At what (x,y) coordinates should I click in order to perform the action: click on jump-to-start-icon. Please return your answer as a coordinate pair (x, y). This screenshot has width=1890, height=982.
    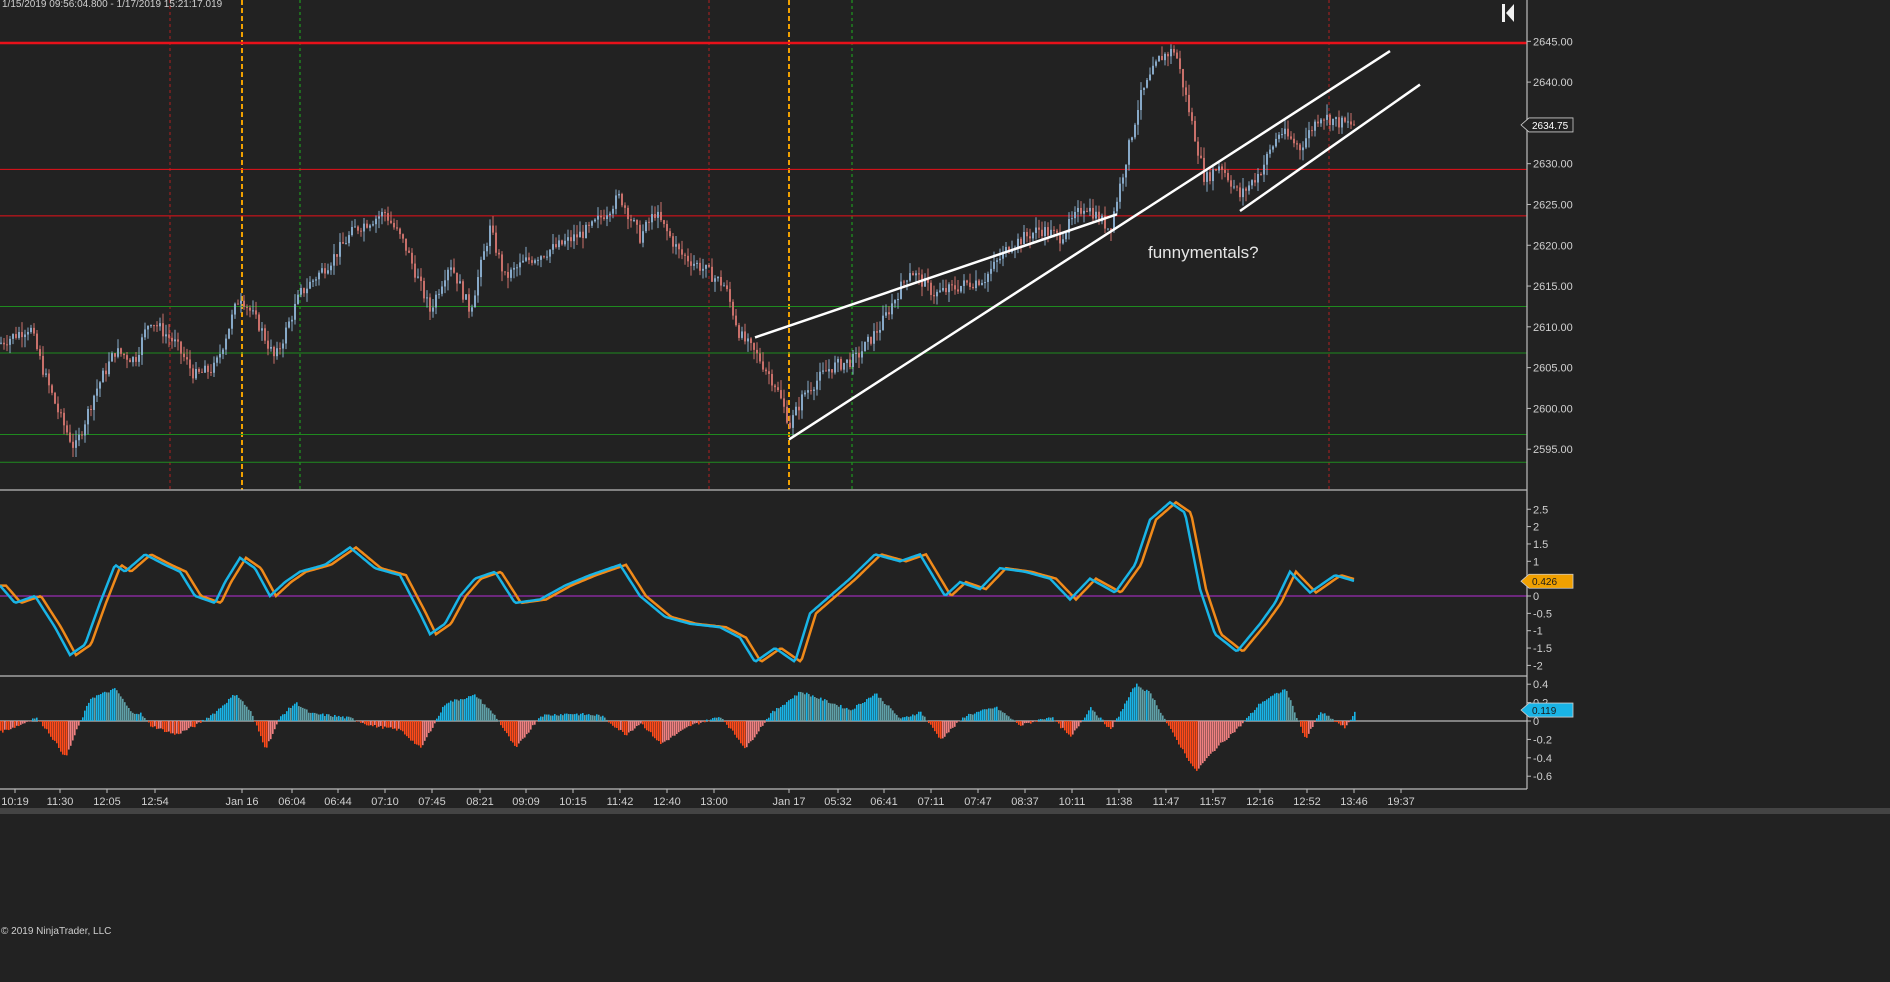
    Looking at the image, I should click on (1508, 13).